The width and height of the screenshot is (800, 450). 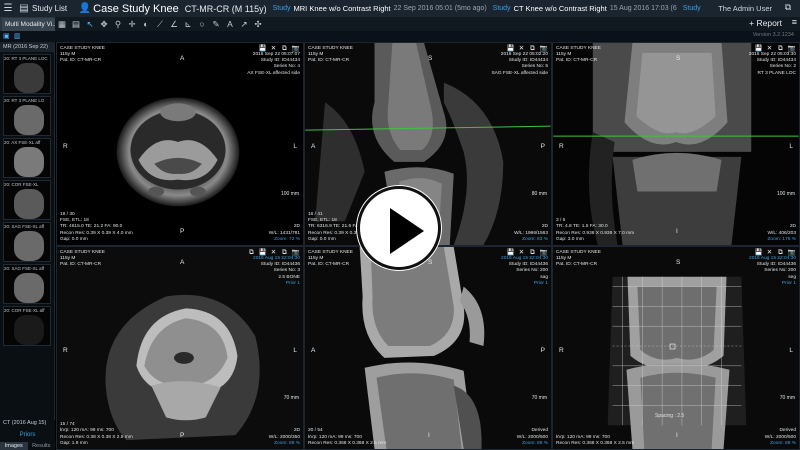 What do you see at coordinates (27, 116) in the screenshot?
I see `series-thumbnail: 20: RT 3 PLANE LO` at bounding box center [27, 116].